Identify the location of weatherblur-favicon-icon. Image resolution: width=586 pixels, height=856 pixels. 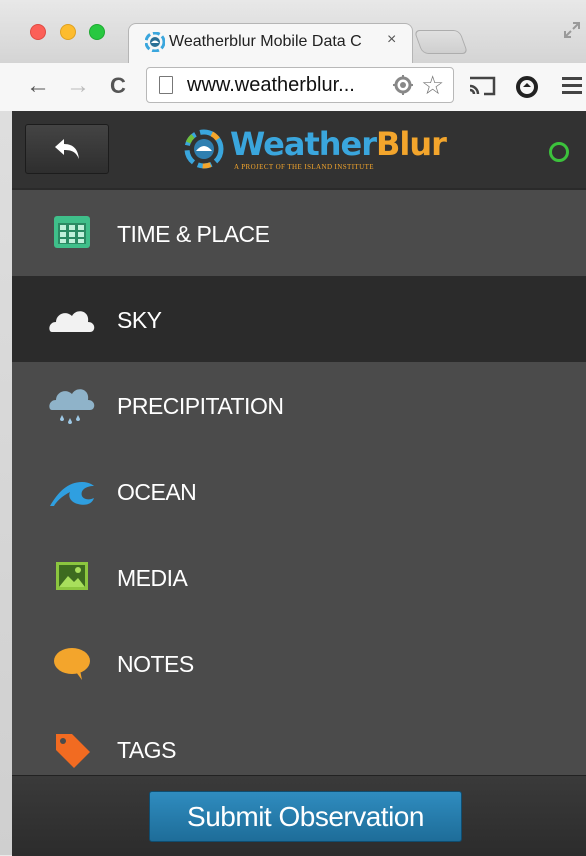
(155, 42).